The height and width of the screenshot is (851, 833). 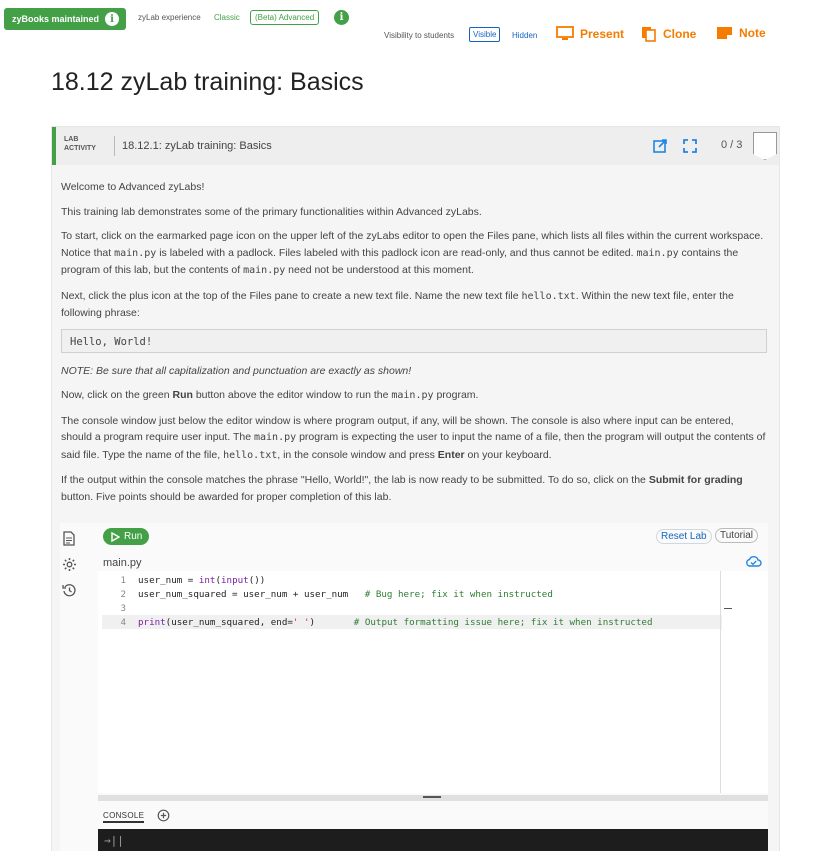 What do you see at coordinates (736, 535) in the screenshot?
I see `tutorial-button: Tutorial` at bounding box center [736, 535].